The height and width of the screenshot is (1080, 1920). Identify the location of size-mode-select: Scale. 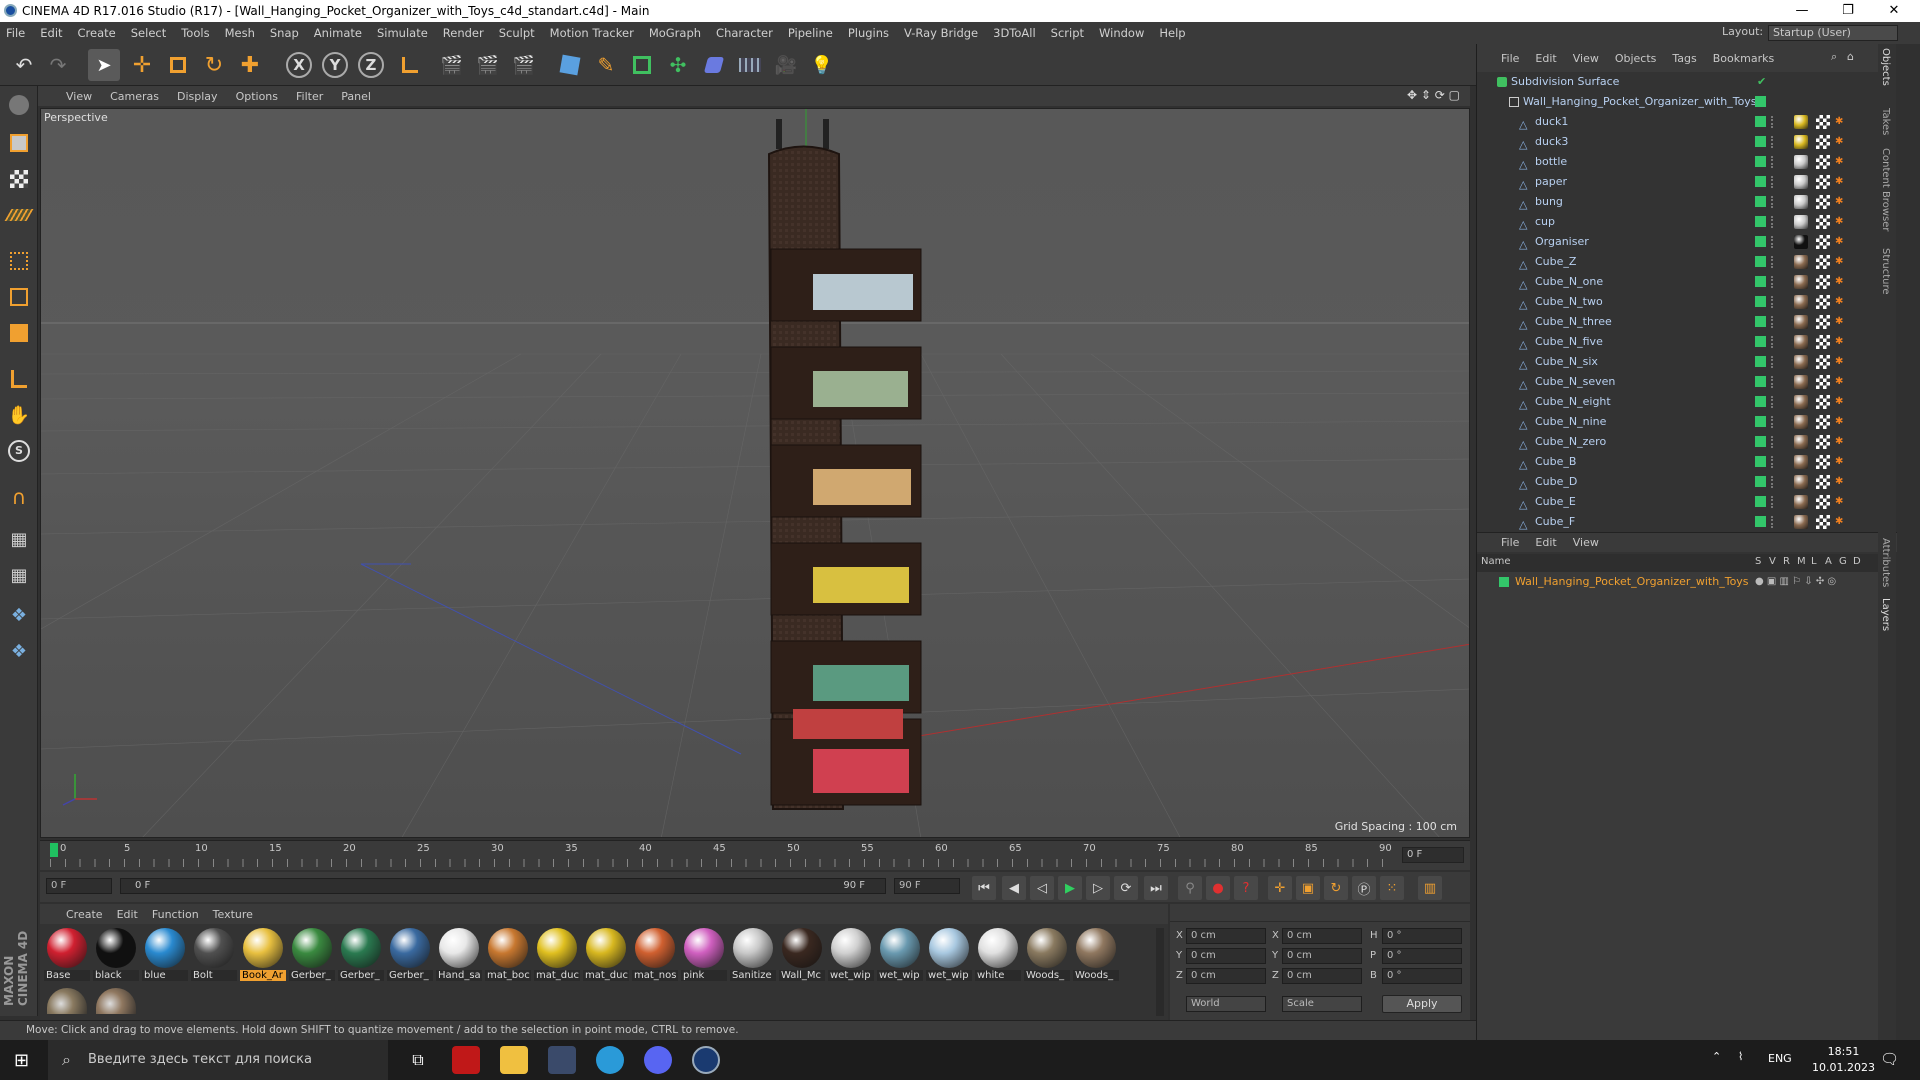
(1322, 1004).